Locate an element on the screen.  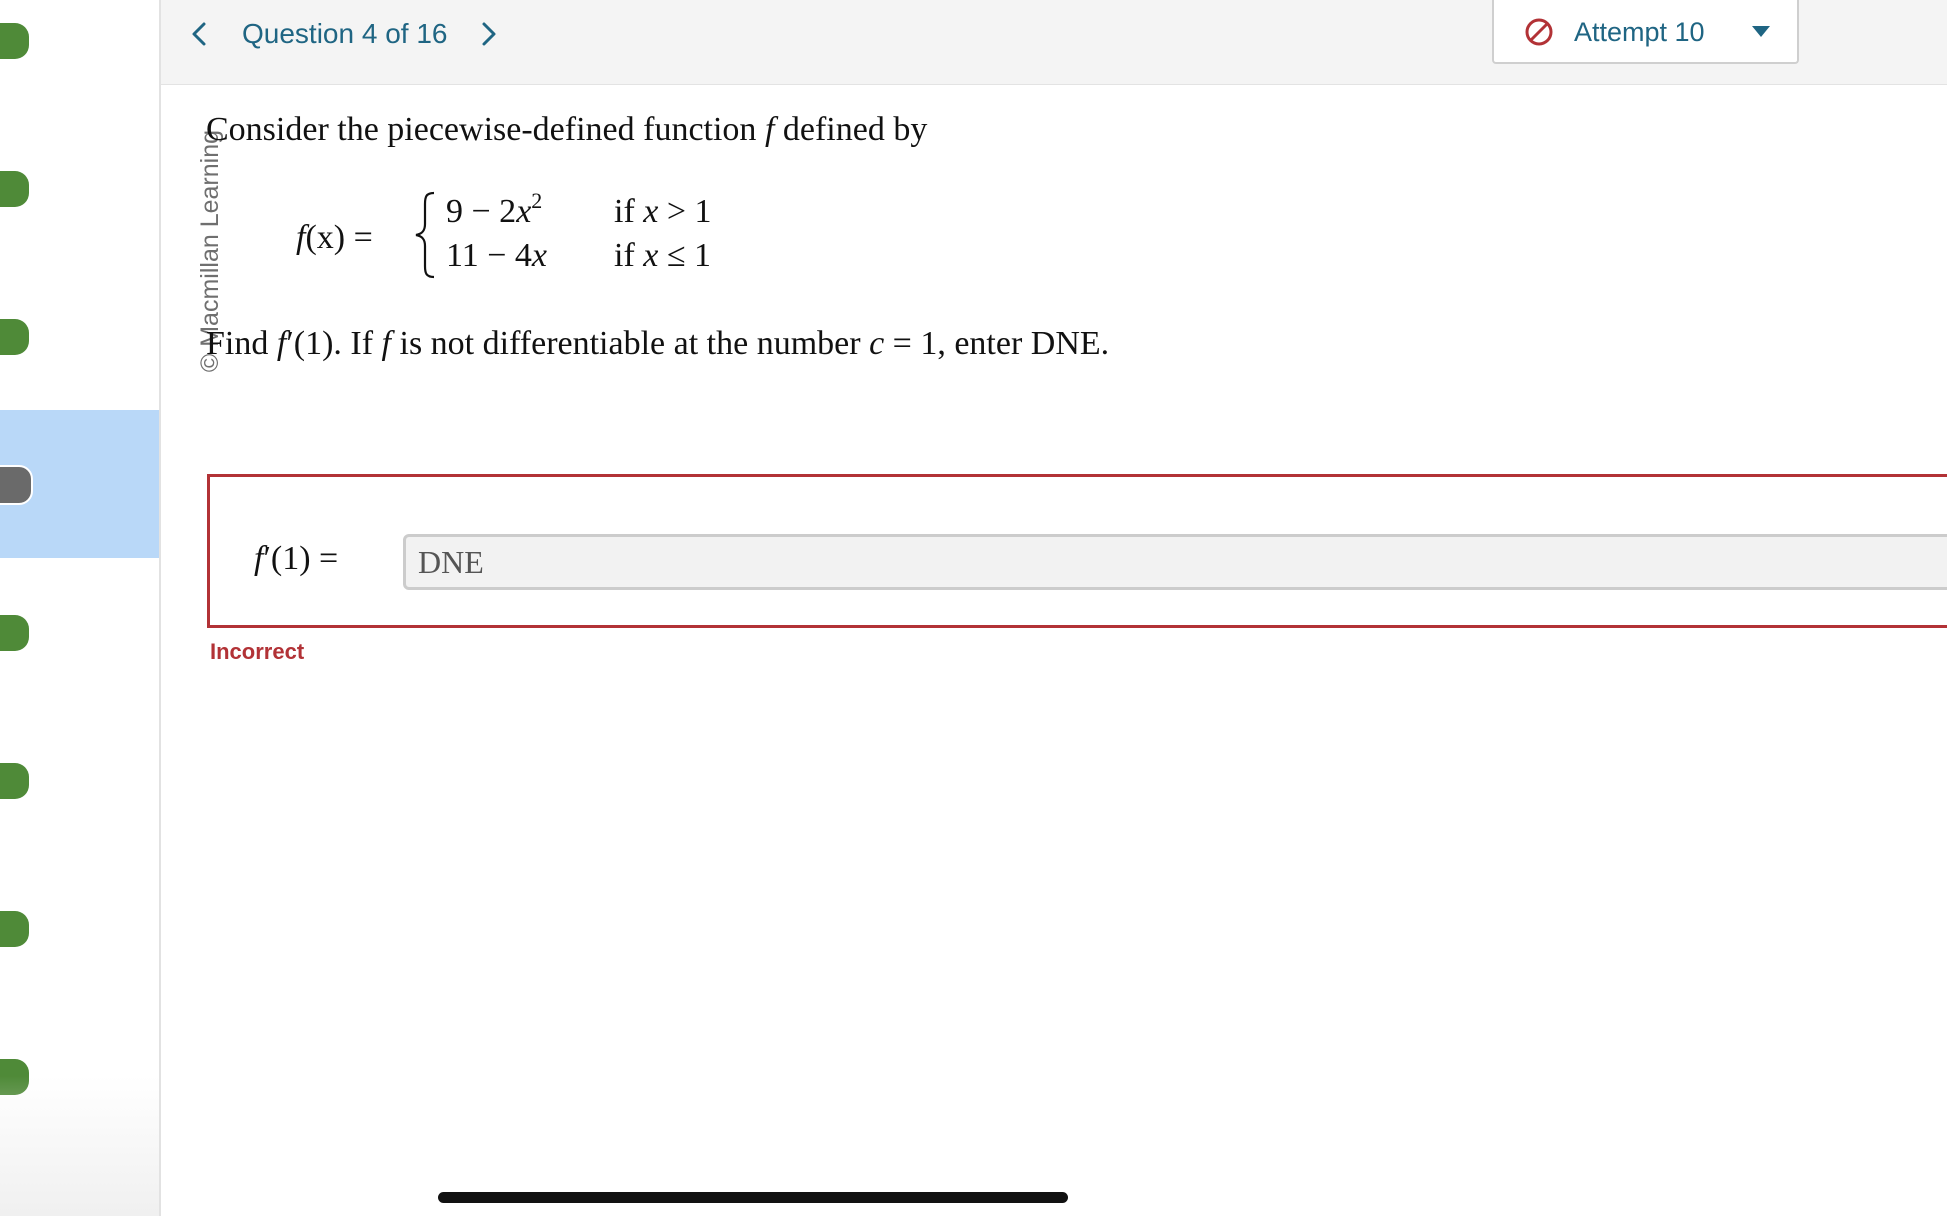
question-header: Question 4 of 16 Attempt 10 is located at coordinates (1054, 42).